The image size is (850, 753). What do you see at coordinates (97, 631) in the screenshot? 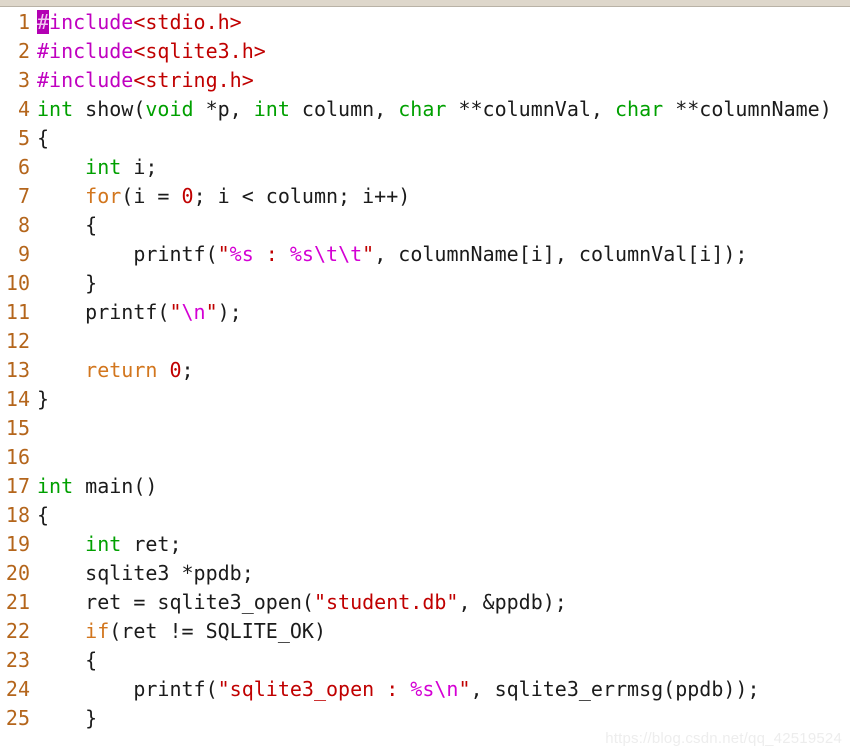
I see `code-token: if` at bounding box center [97, 631].